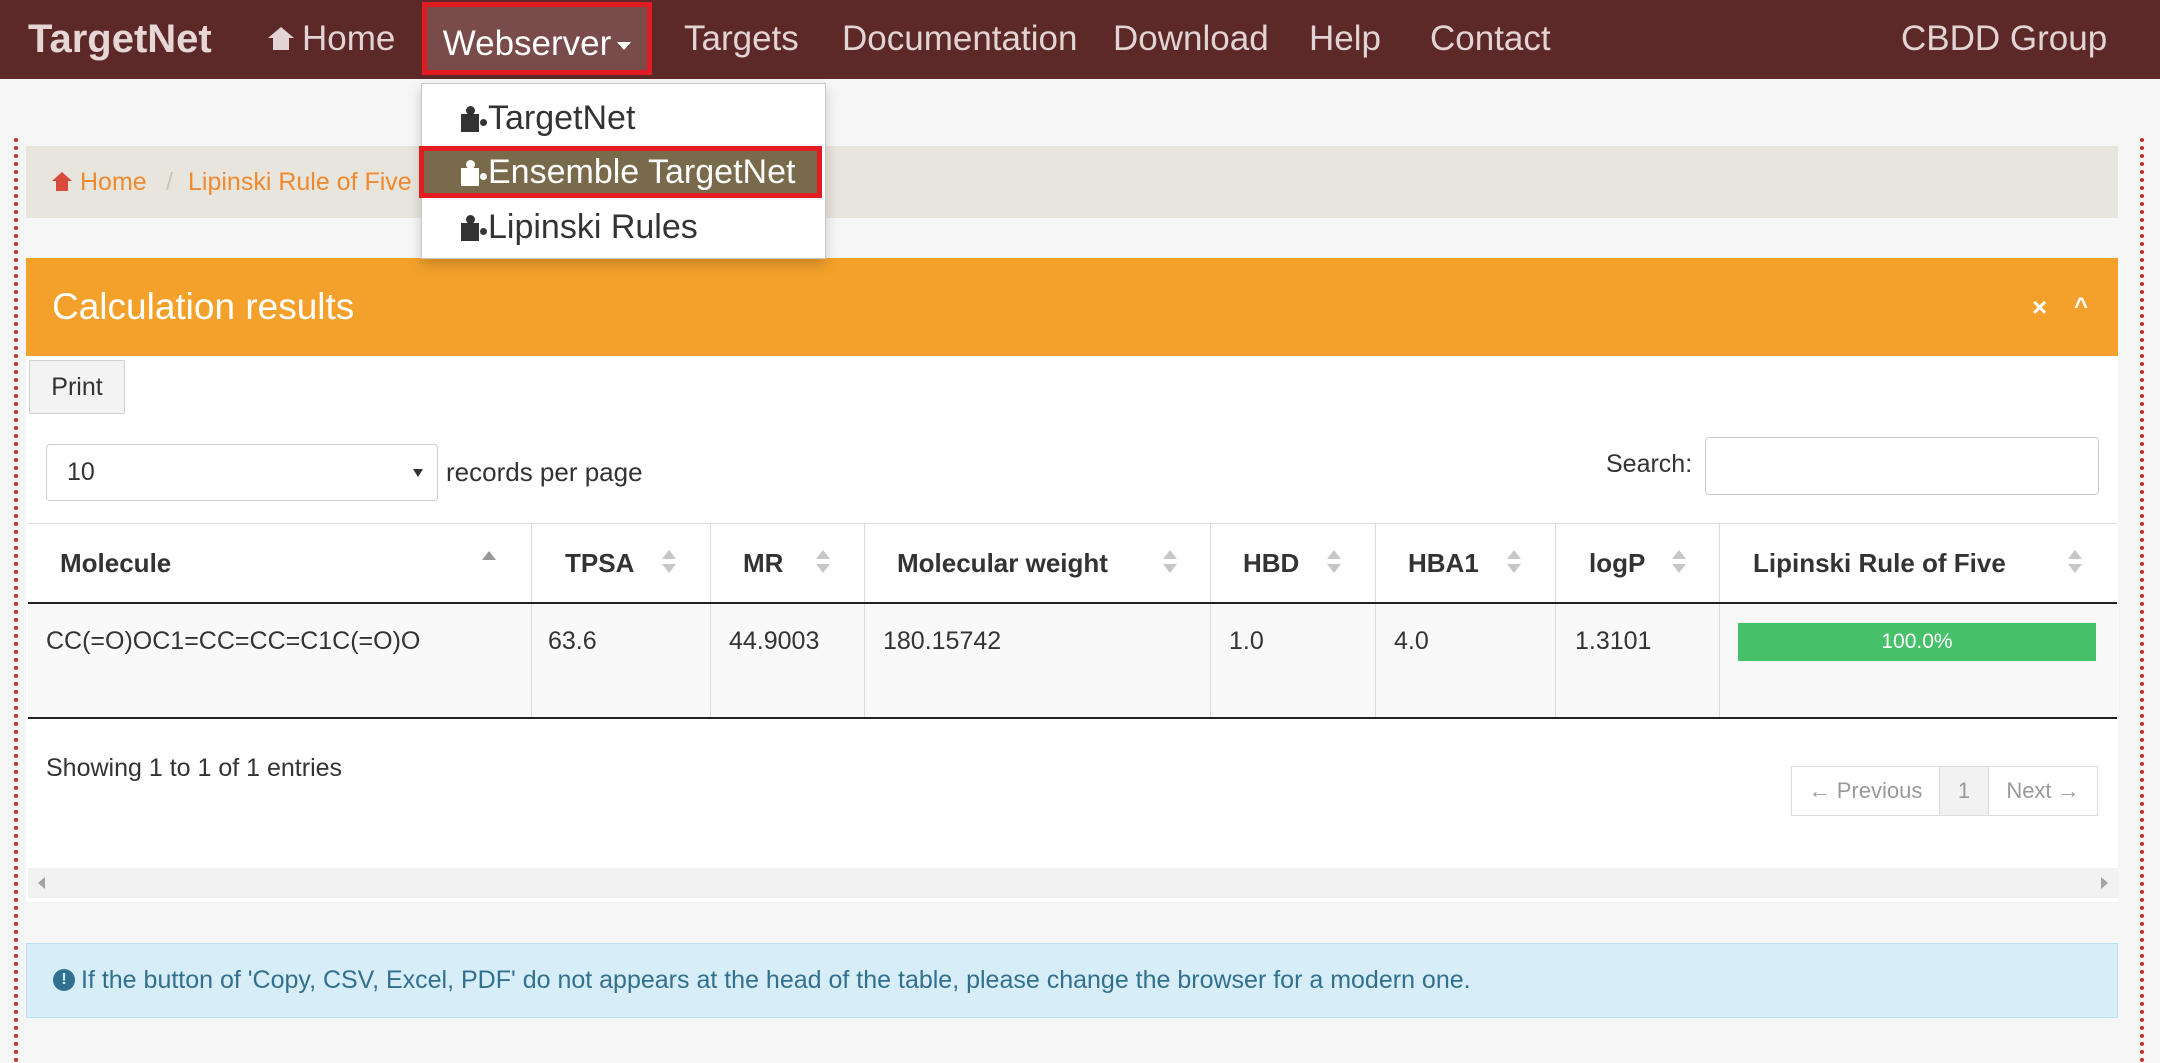  I want to click on nav-webserver-label: Webserver, so click(527, 43).